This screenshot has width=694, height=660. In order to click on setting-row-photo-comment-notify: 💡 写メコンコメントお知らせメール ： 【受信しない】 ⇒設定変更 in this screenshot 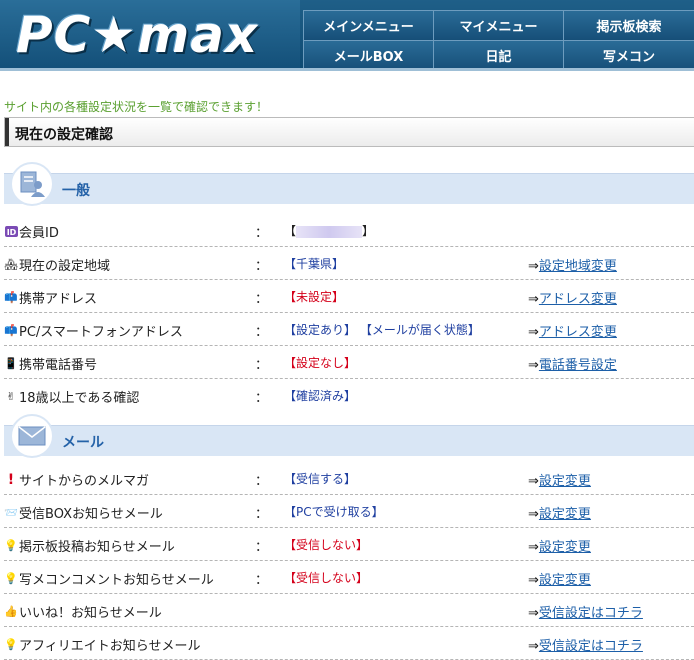, I will do `click(347, 577)`.